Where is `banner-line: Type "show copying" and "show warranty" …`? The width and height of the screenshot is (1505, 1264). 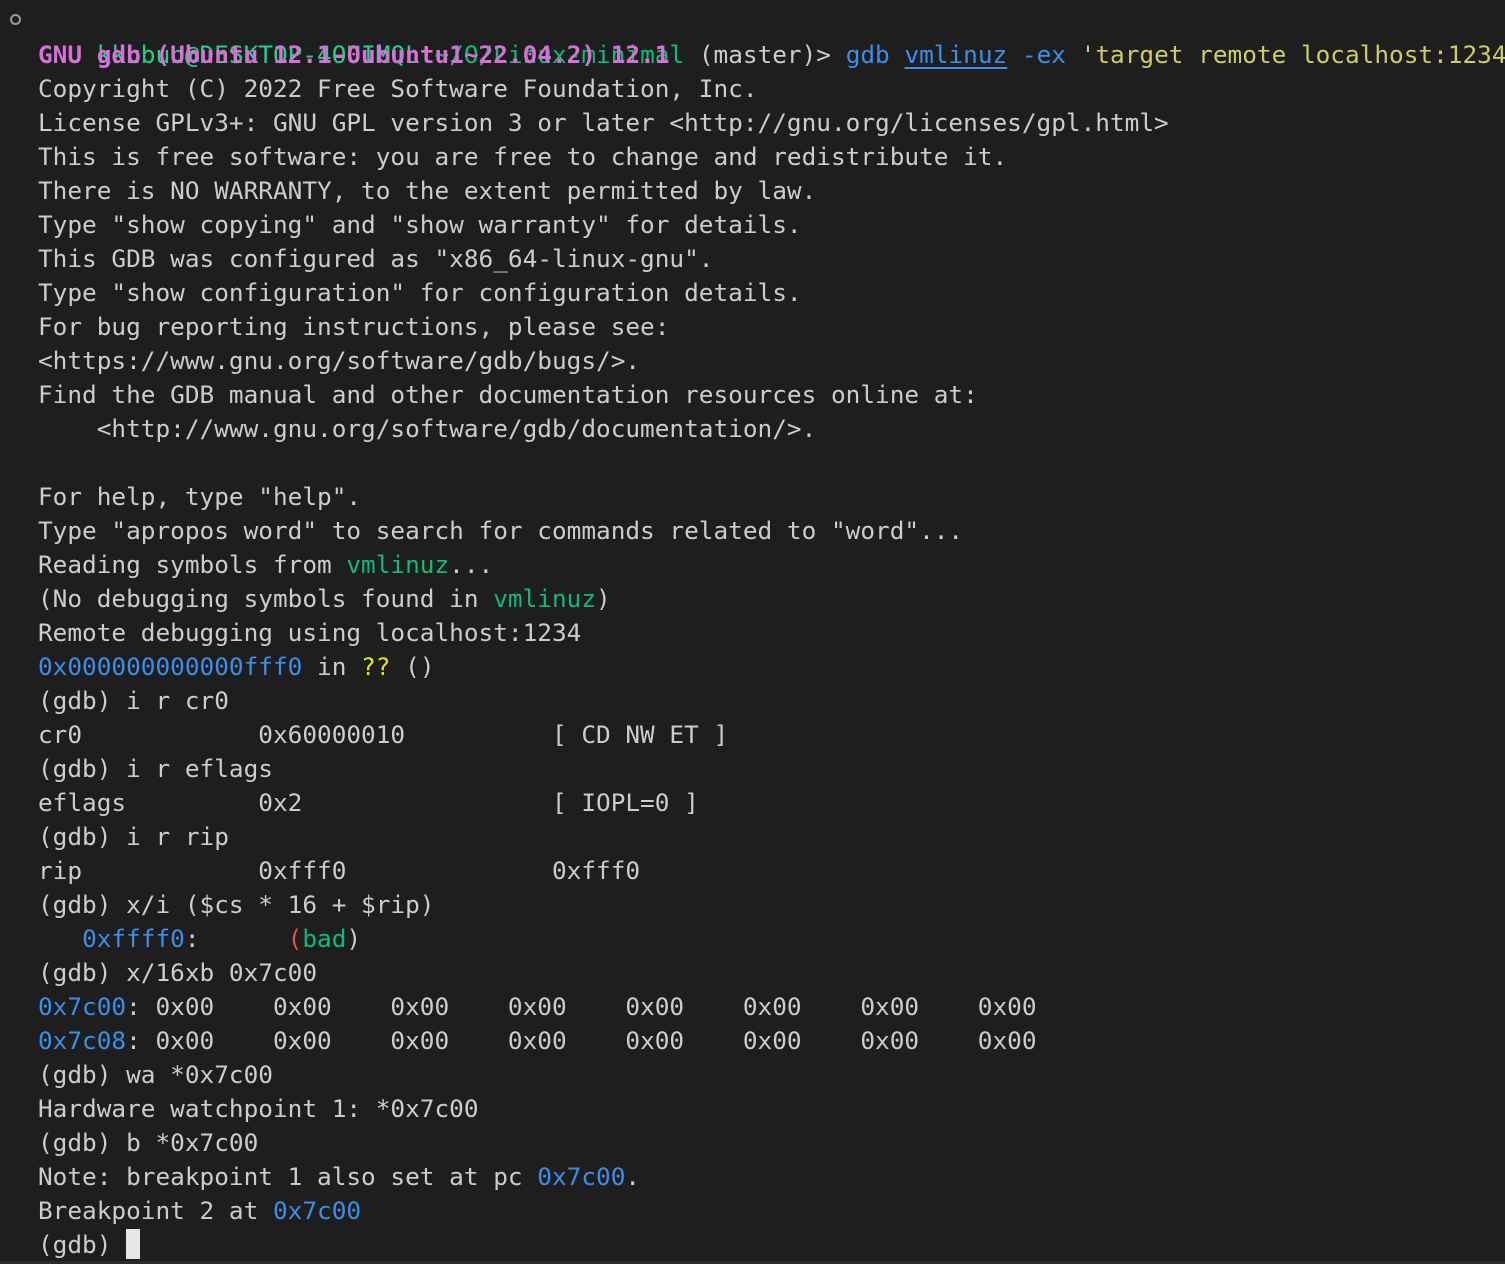 banner-line: Type "show copying" and "show warranty" … is located at coordinates (420, 224).